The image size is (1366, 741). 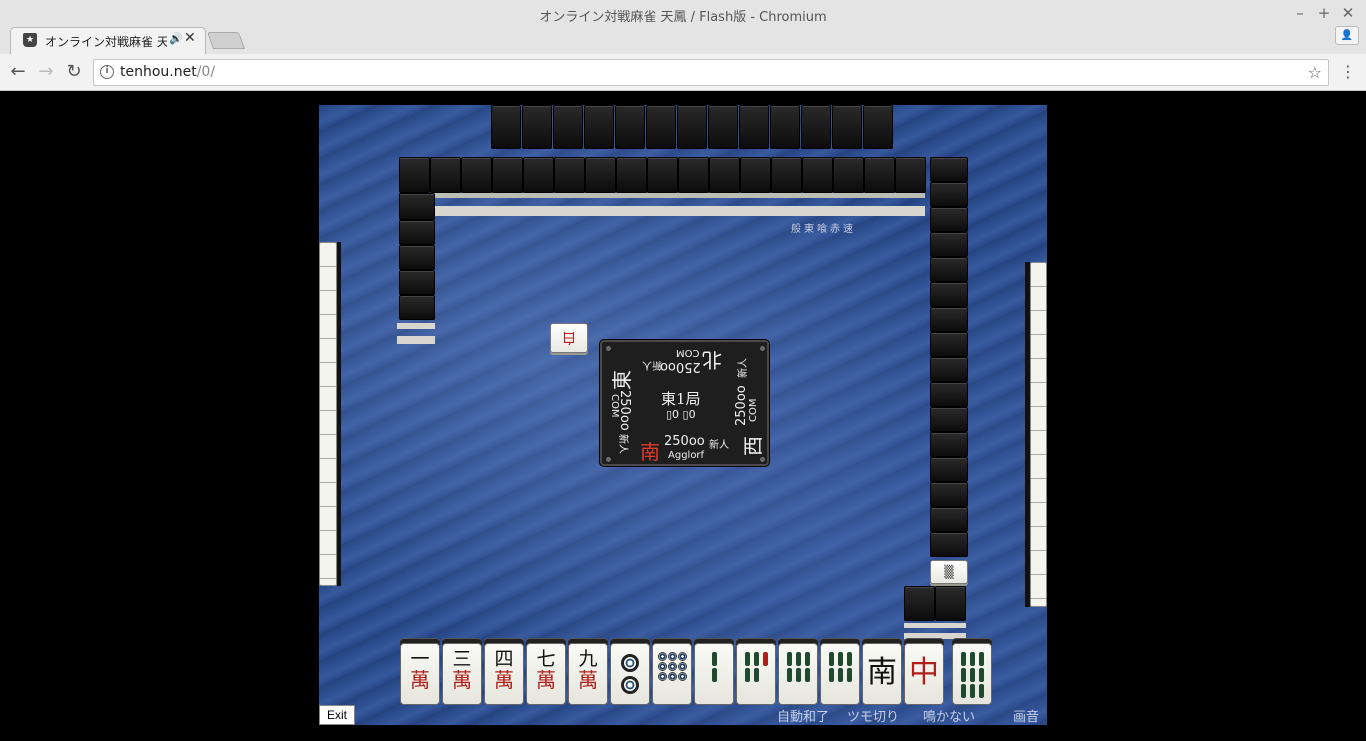 I want to click on browser-toolbar: ← → ↻ i tenhou.net/0/ ☆, so click(x=683, y=72).